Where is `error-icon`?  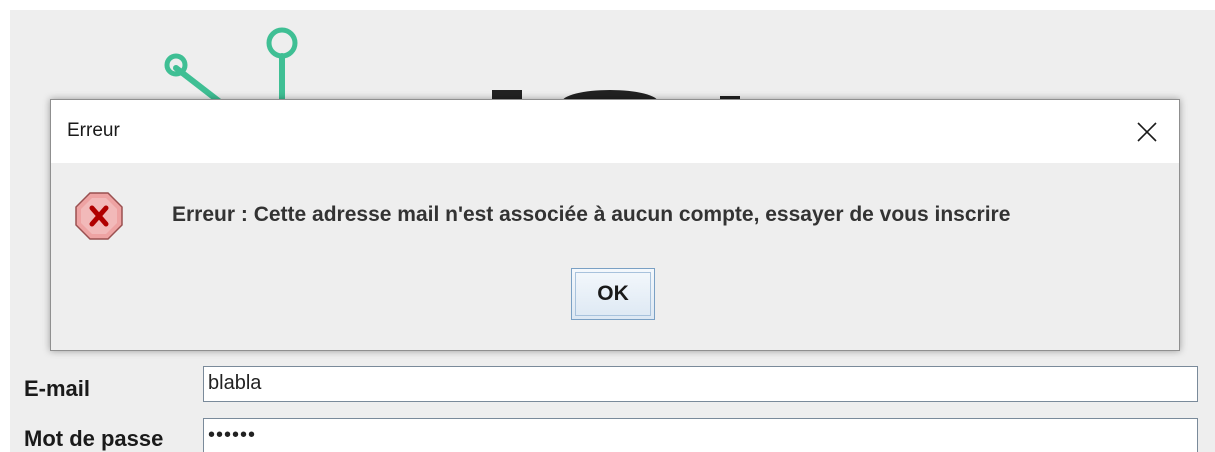
error-icon is located at coordinates (99, 216).